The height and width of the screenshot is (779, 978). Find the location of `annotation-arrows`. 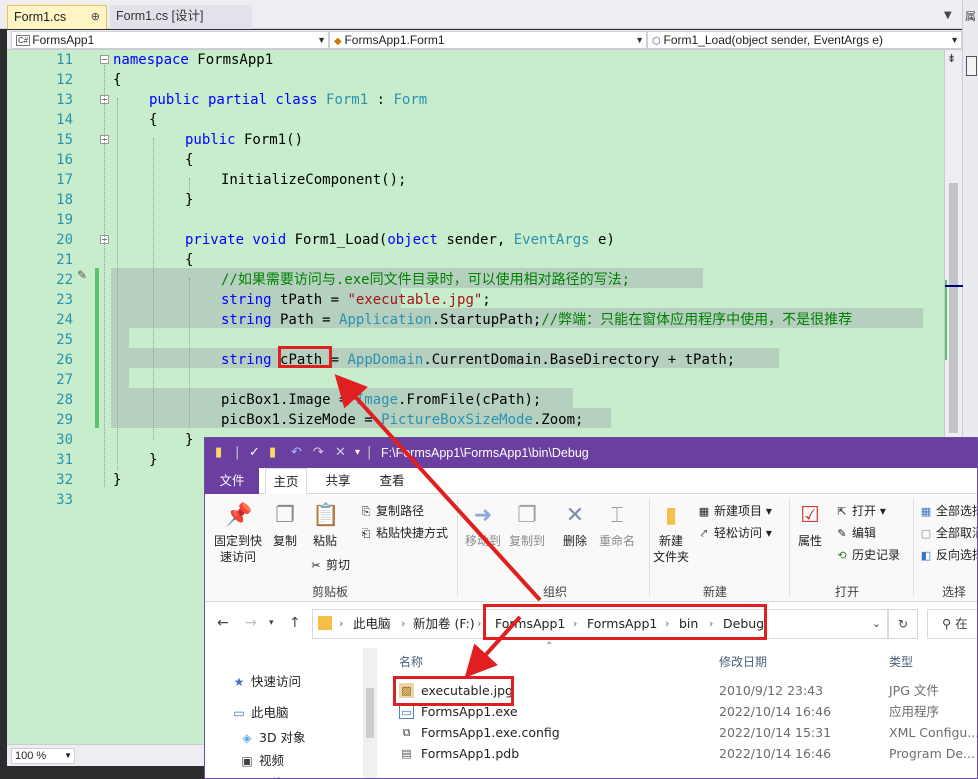

annotation-arrows is located at coordinates (438, 526).